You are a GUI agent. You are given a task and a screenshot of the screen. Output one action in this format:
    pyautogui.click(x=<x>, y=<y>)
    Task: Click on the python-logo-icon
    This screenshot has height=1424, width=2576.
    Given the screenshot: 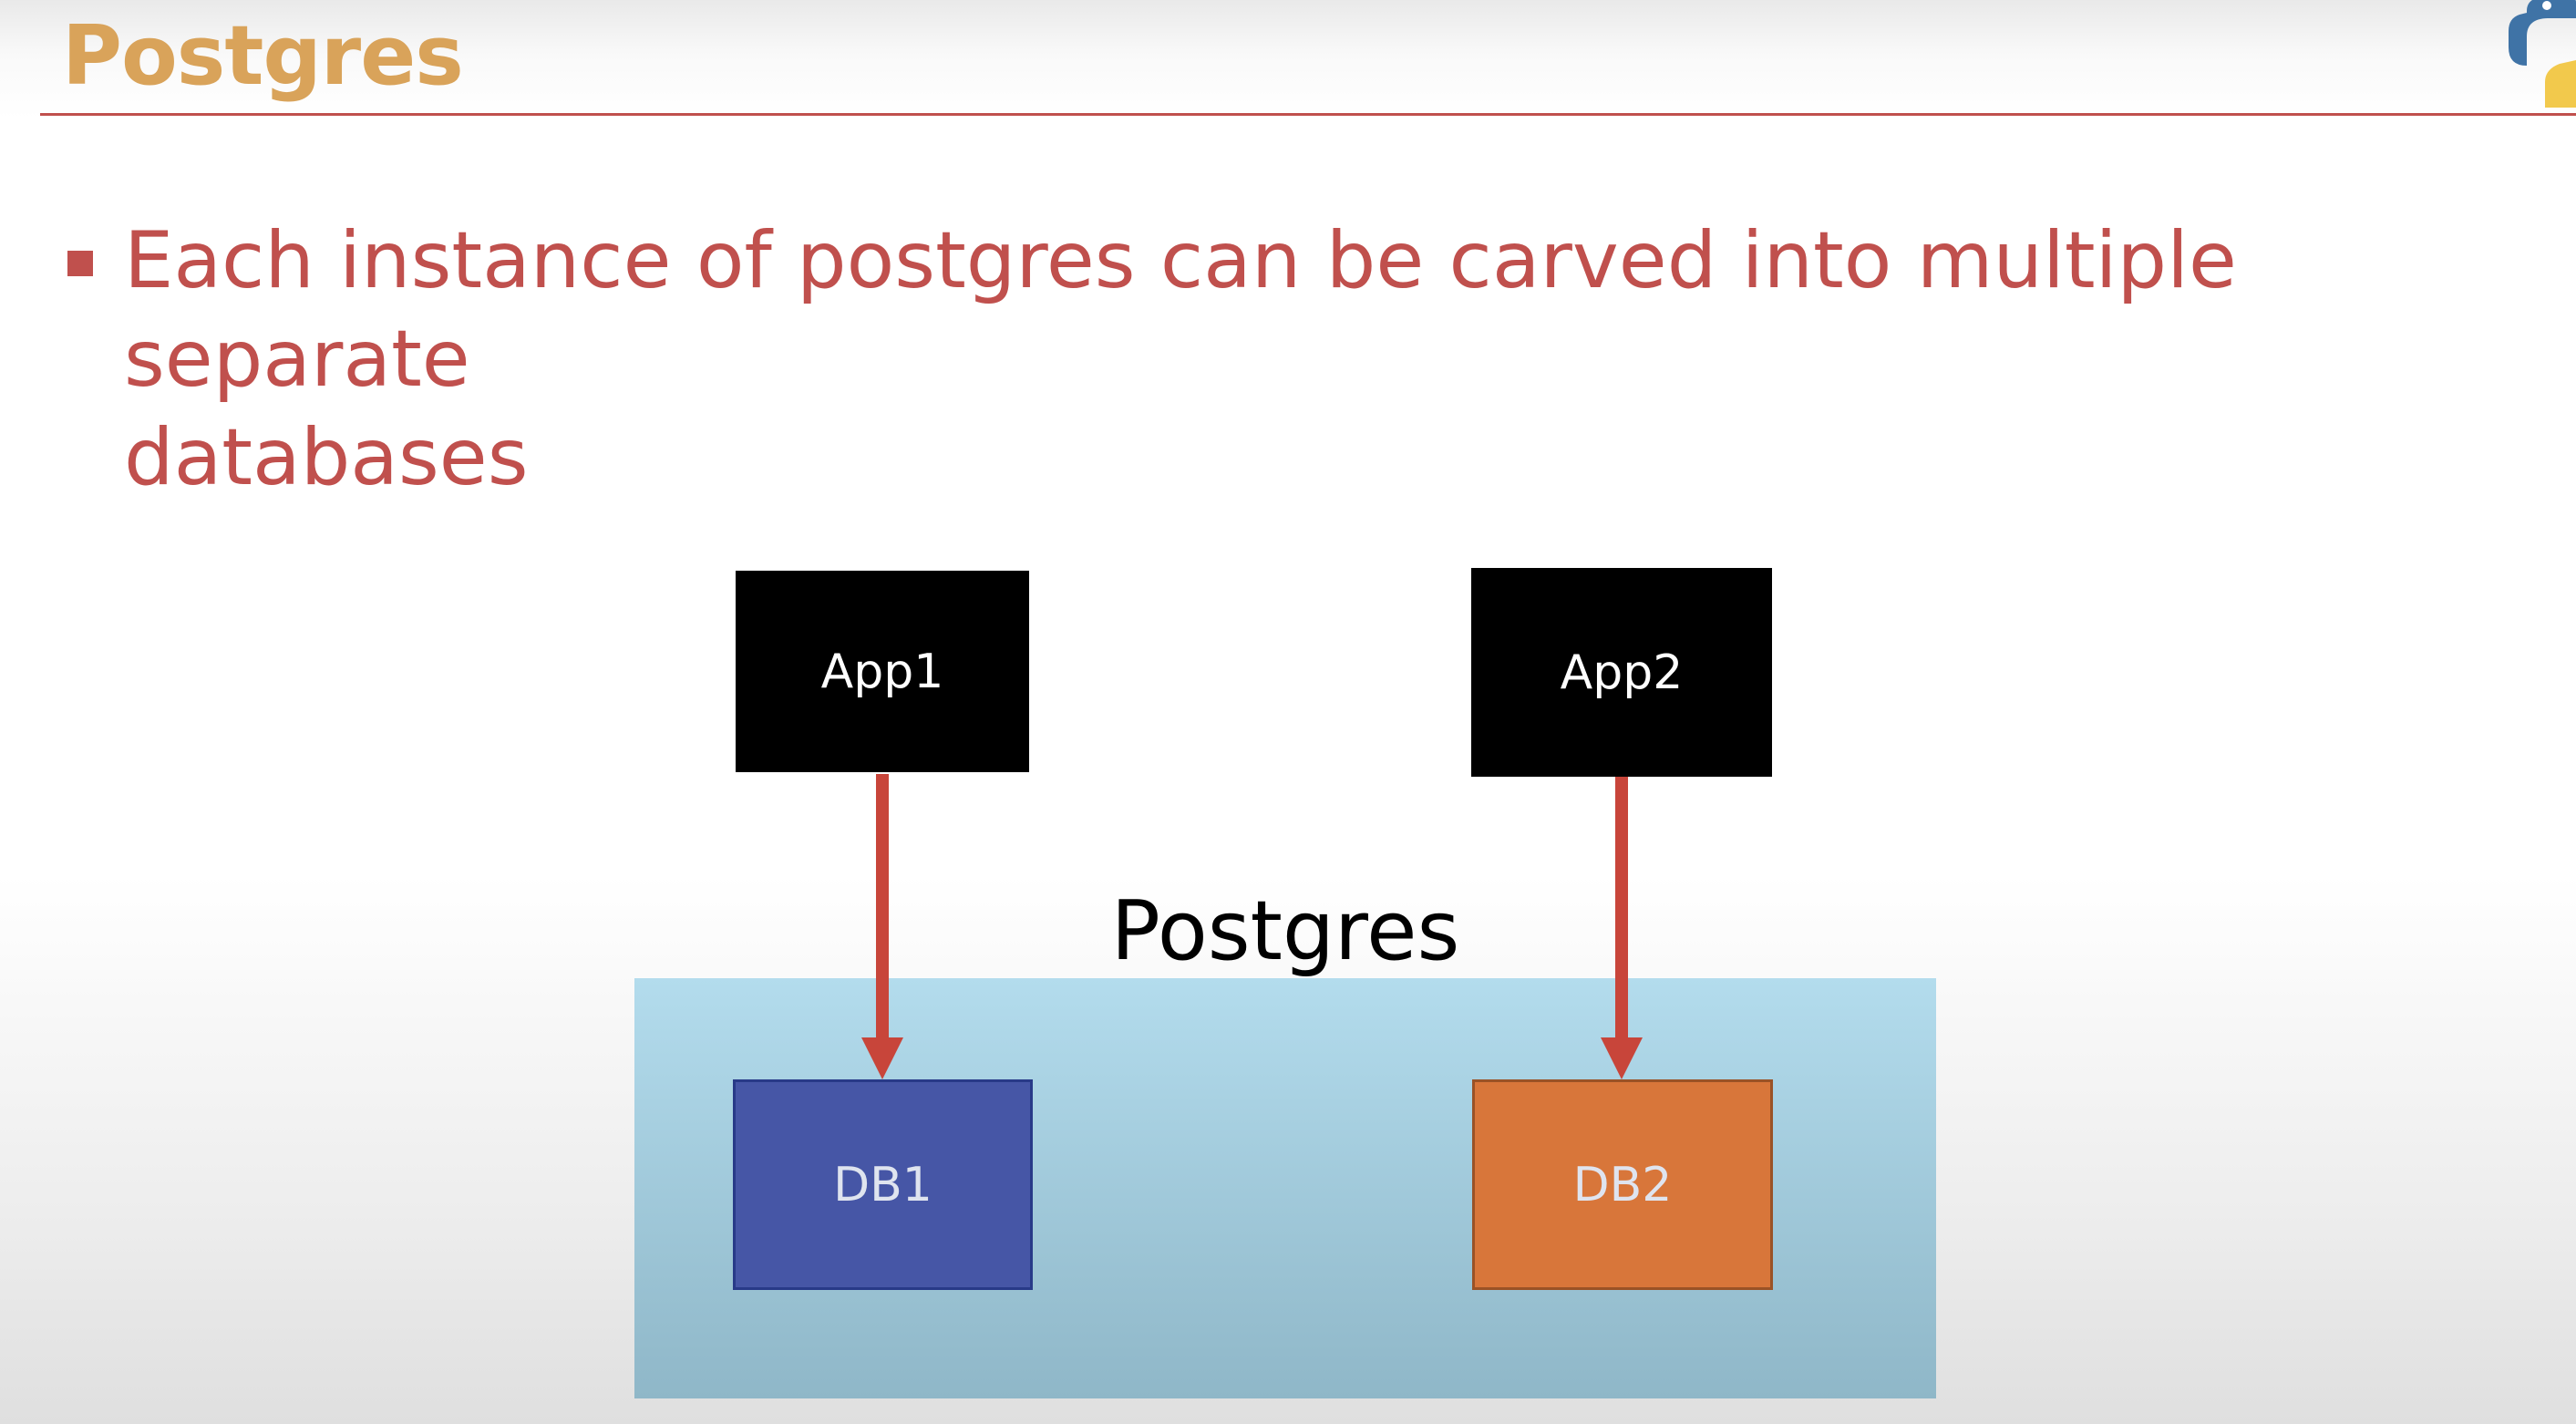 What is the action you would take?
    pyautogui.click(x=2542, y=54)
    